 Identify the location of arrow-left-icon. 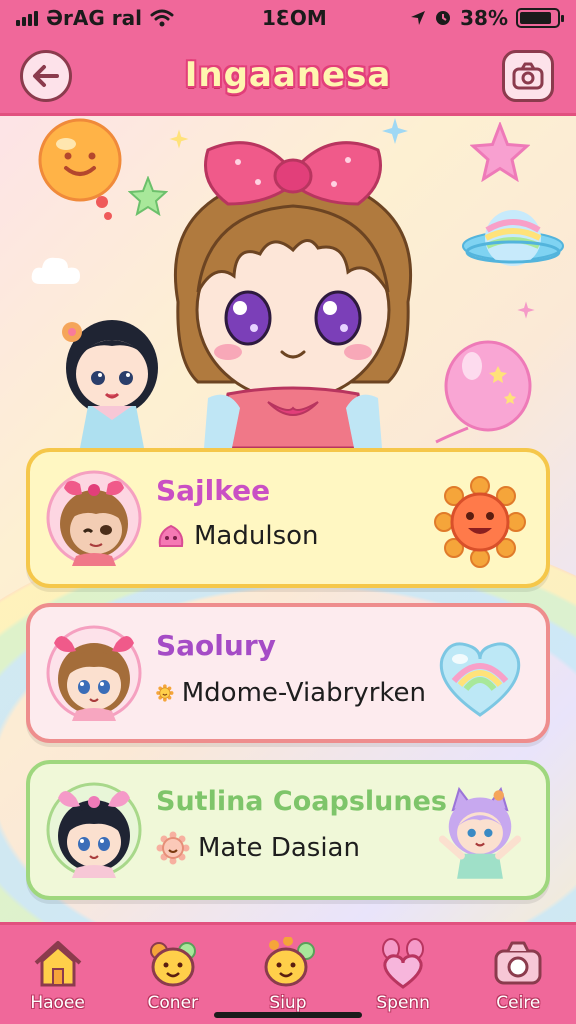
(46, 76).